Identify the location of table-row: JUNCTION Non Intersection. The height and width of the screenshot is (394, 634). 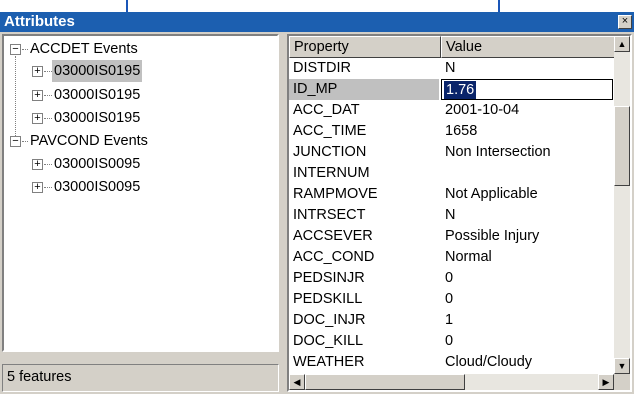
(453, 152).